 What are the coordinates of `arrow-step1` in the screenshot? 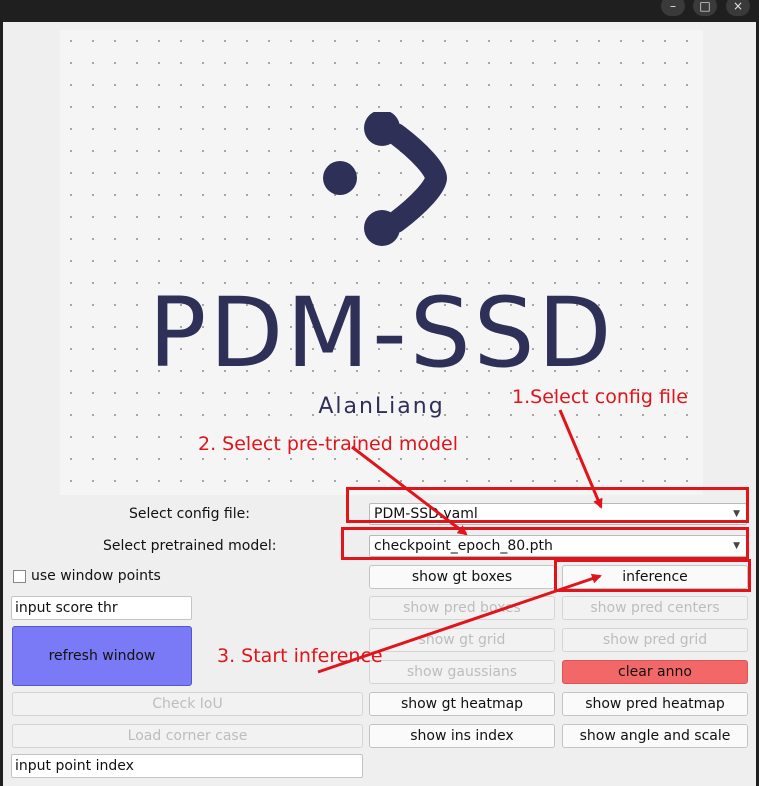 It's located at (580, 459).